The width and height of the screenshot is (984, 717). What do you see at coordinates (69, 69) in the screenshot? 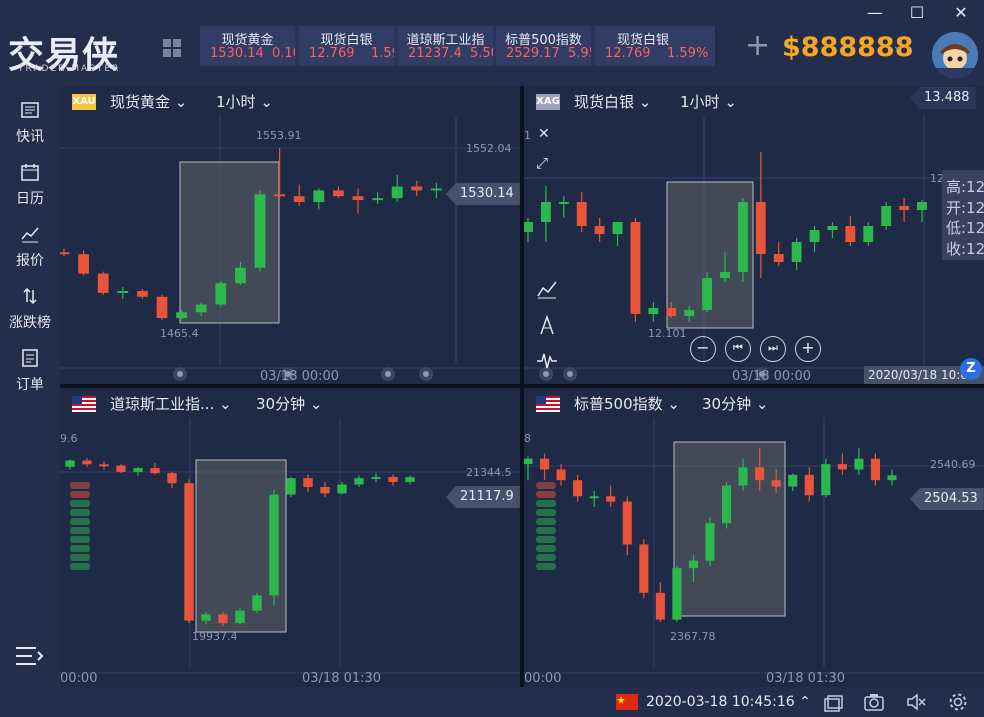
I see `app-logo-subtitle: TRADER MASTER` at bounding box center [69, 69].